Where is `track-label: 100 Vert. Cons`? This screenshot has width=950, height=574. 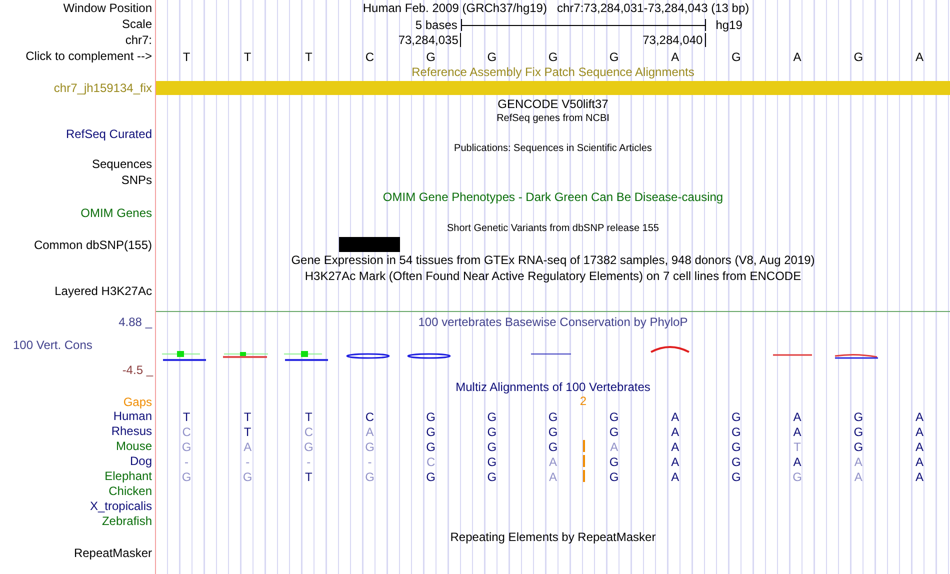
track-label: 100 Vert. Cons is located at coordinates (52, 345).